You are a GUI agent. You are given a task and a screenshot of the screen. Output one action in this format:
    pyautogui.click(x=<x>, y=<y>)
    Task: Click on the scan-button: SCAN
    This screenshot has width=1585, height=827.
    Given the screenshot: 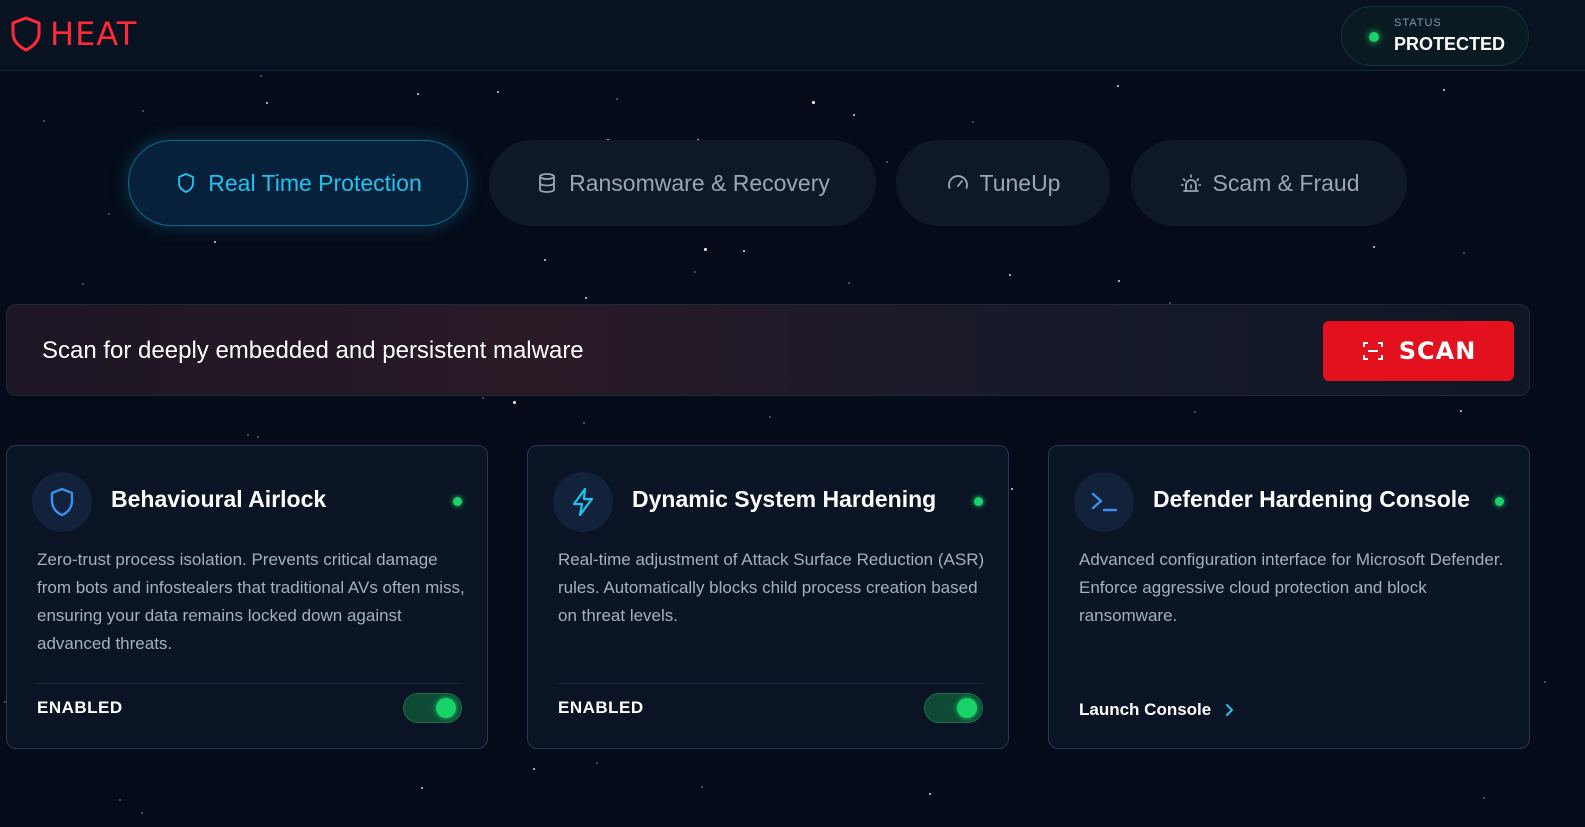 What is the action you would take?
    pyautogui.click(x=1418, y=351)
    